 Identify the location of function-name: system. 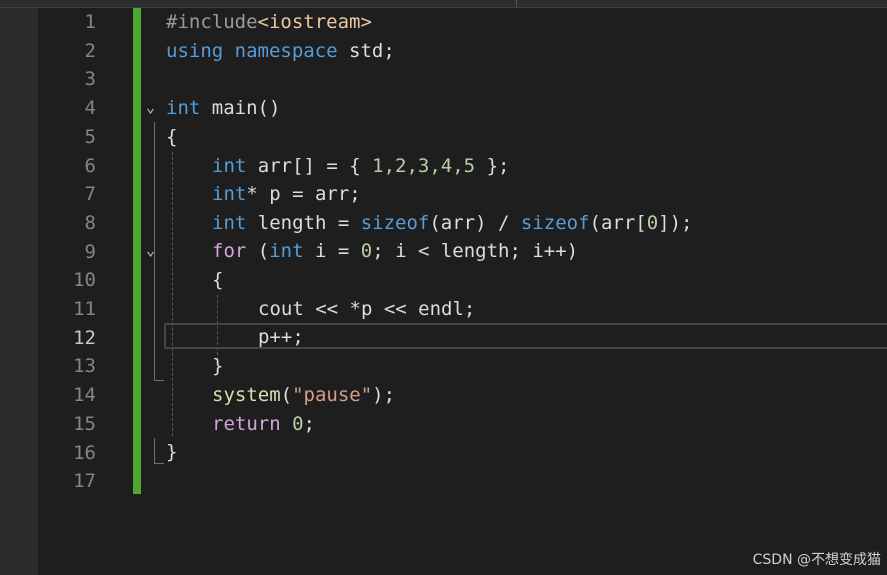
(246, 395).